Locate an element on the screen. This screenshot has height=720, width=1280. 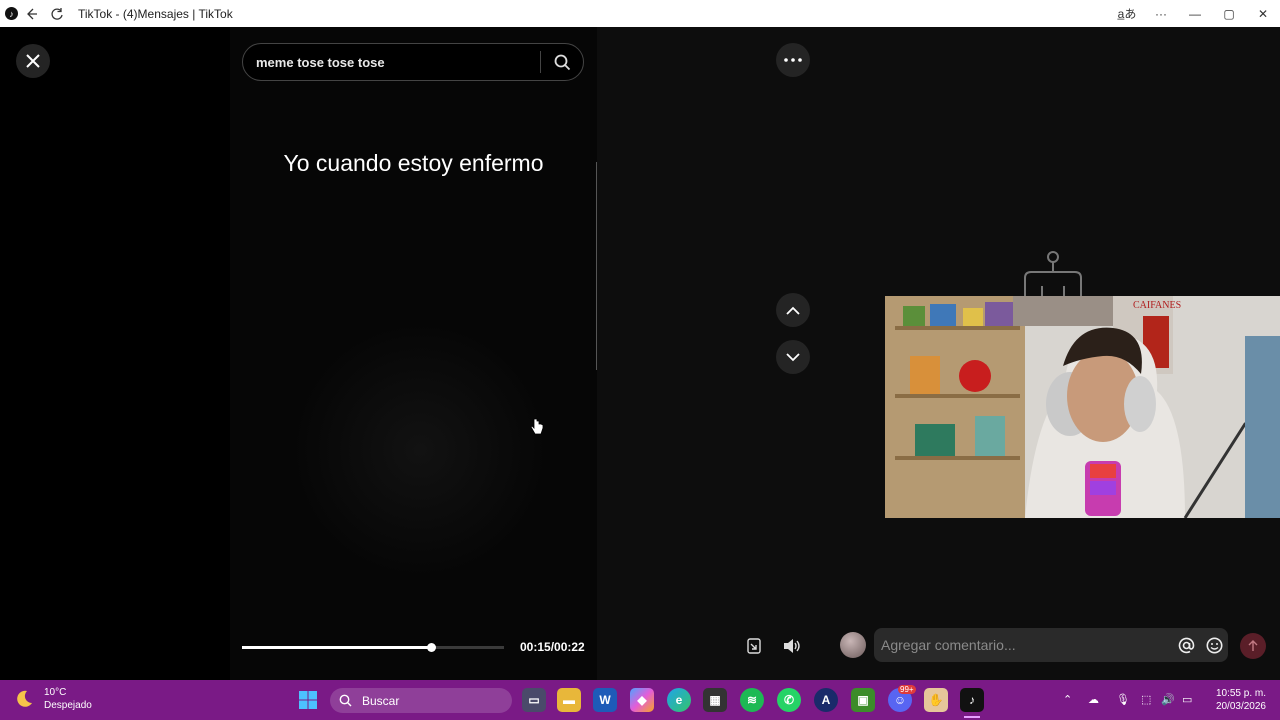
speaker-icon is located at coordinates (792, 646).